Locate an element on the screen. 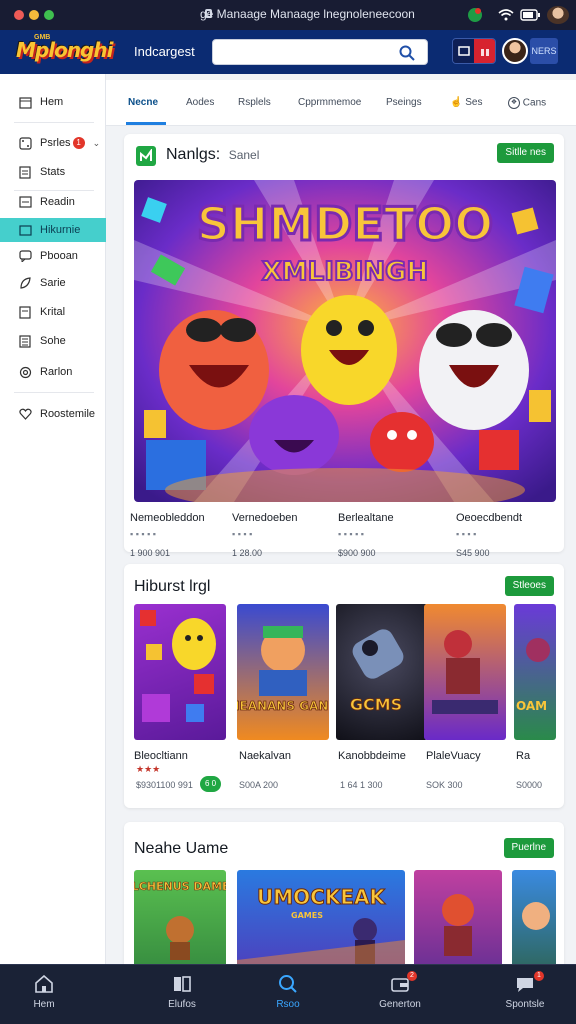 The height and width of the screenshot is (1024, 576). nav-spontsle: 1 Spontsle is located at coordinates (525, 990).